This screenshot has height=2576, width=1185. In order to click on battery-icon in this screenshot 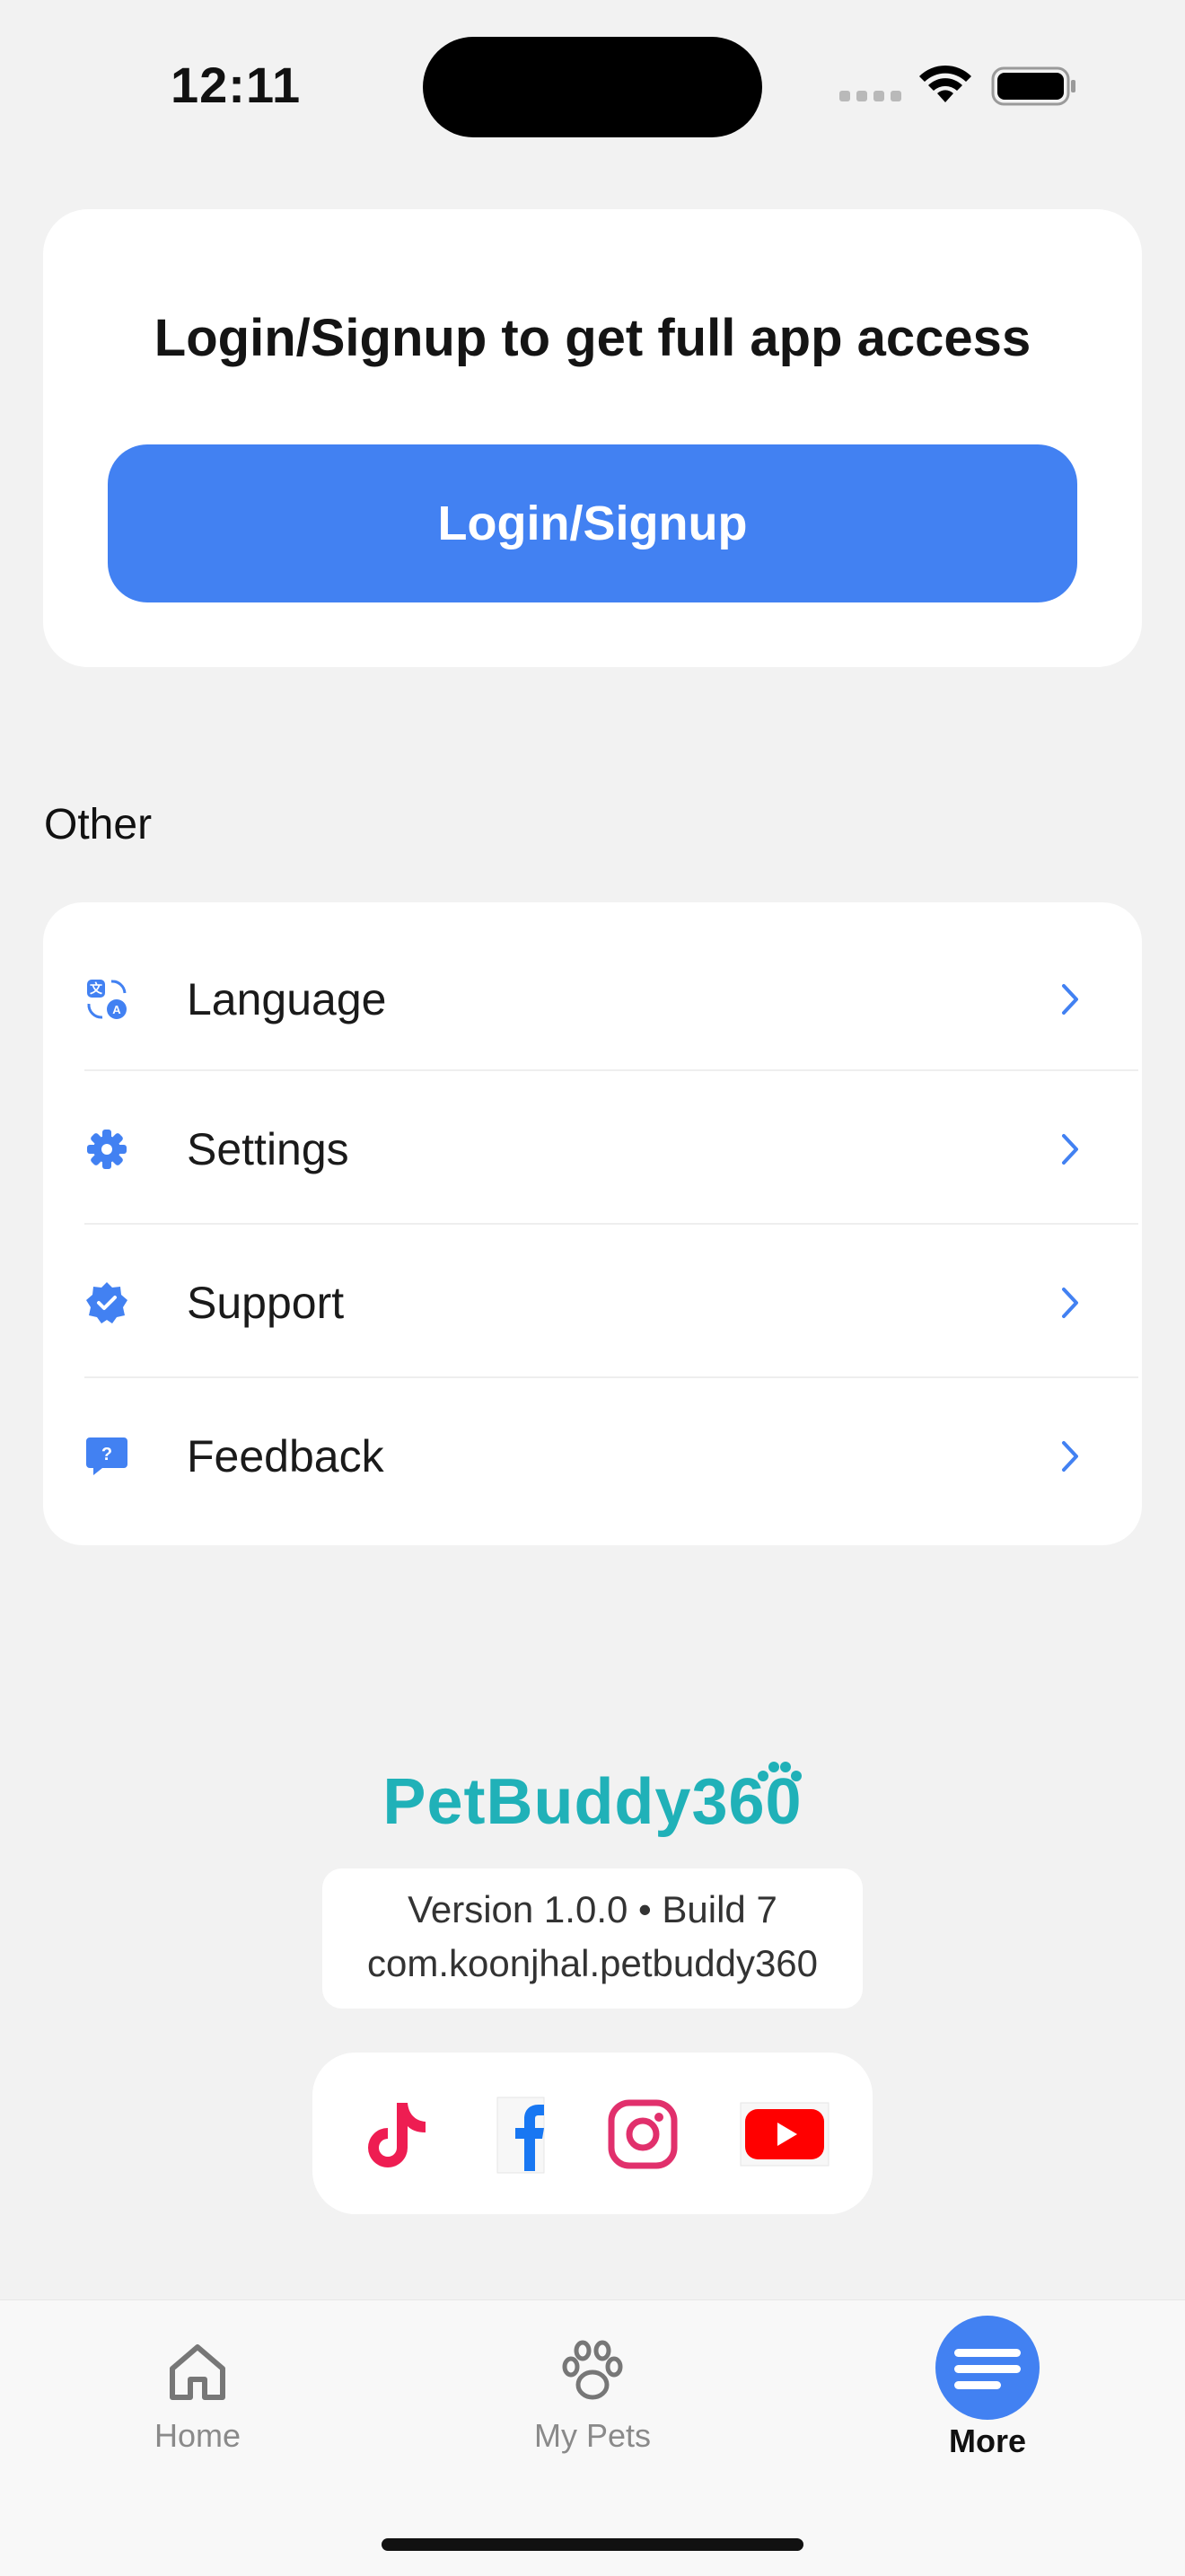, I will do `click(1033, 86)`.